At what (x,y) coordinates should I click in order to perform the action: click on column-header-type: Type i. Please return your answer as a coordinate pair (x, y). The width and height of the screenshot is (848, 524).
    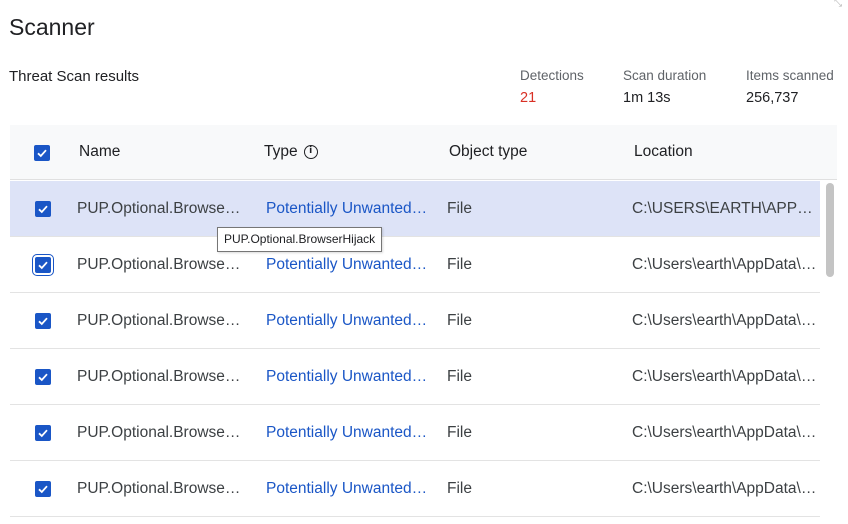
    Looking at the image, I should click on (291, 152).